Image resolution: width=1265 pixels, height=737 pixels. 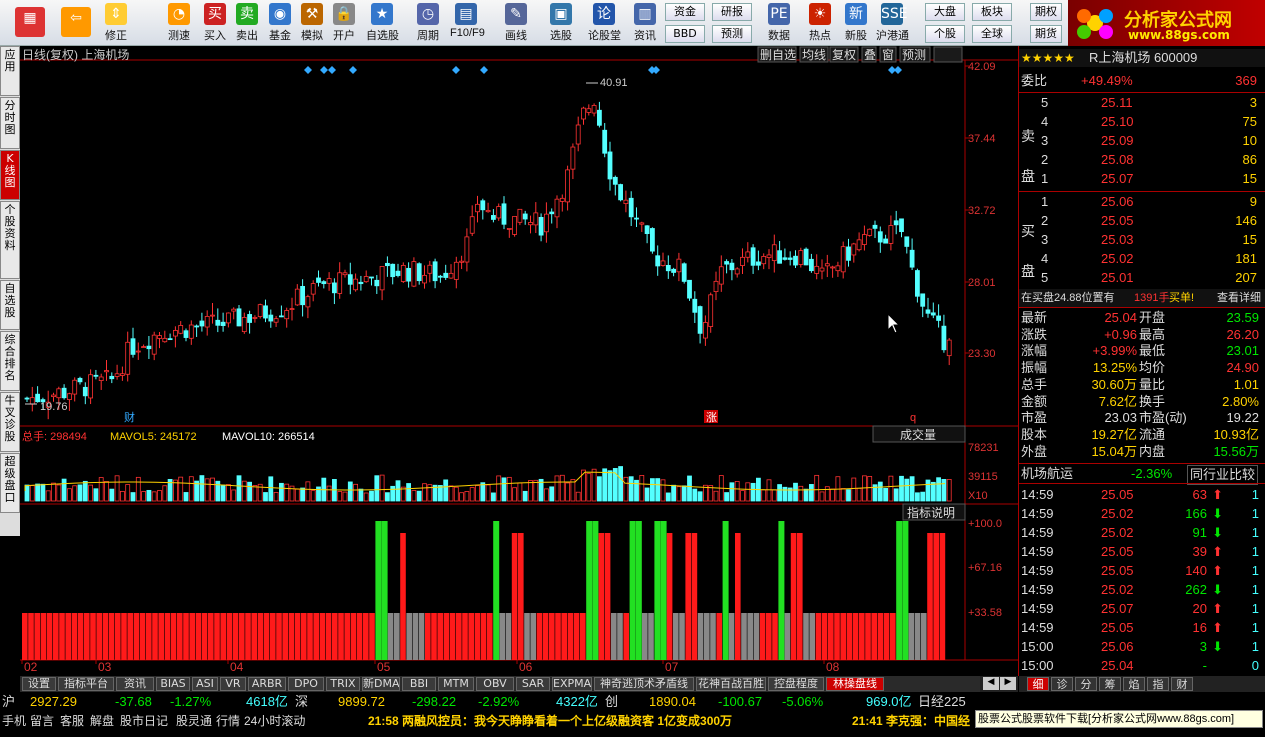 What do you see at coordinates (228, 721) in the screenshot?
I see `status-link-6: 行情` at bounding box center [228, 721].